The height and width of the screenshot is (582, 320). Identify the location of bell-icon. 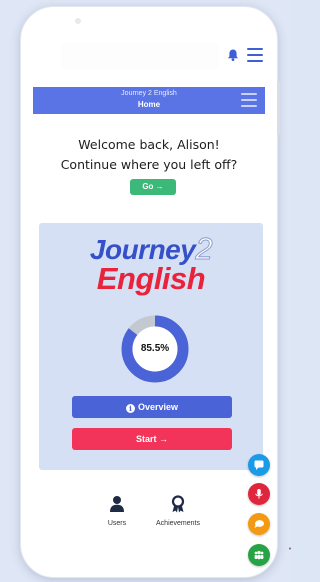
(233, 55).